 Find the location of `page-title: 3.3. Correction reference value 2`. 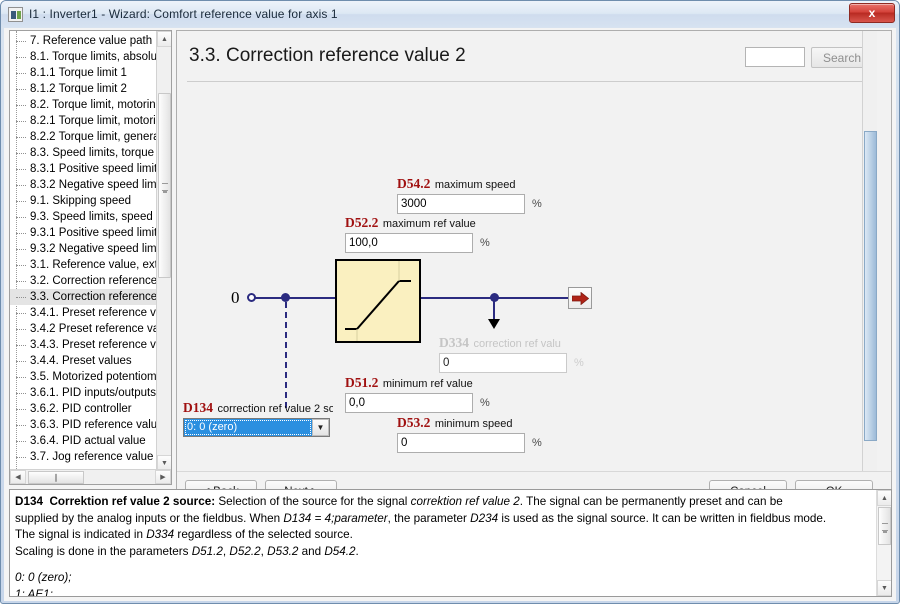

page-title: 3.3. Correction reference value 2 is located at coordinates (327, 55).